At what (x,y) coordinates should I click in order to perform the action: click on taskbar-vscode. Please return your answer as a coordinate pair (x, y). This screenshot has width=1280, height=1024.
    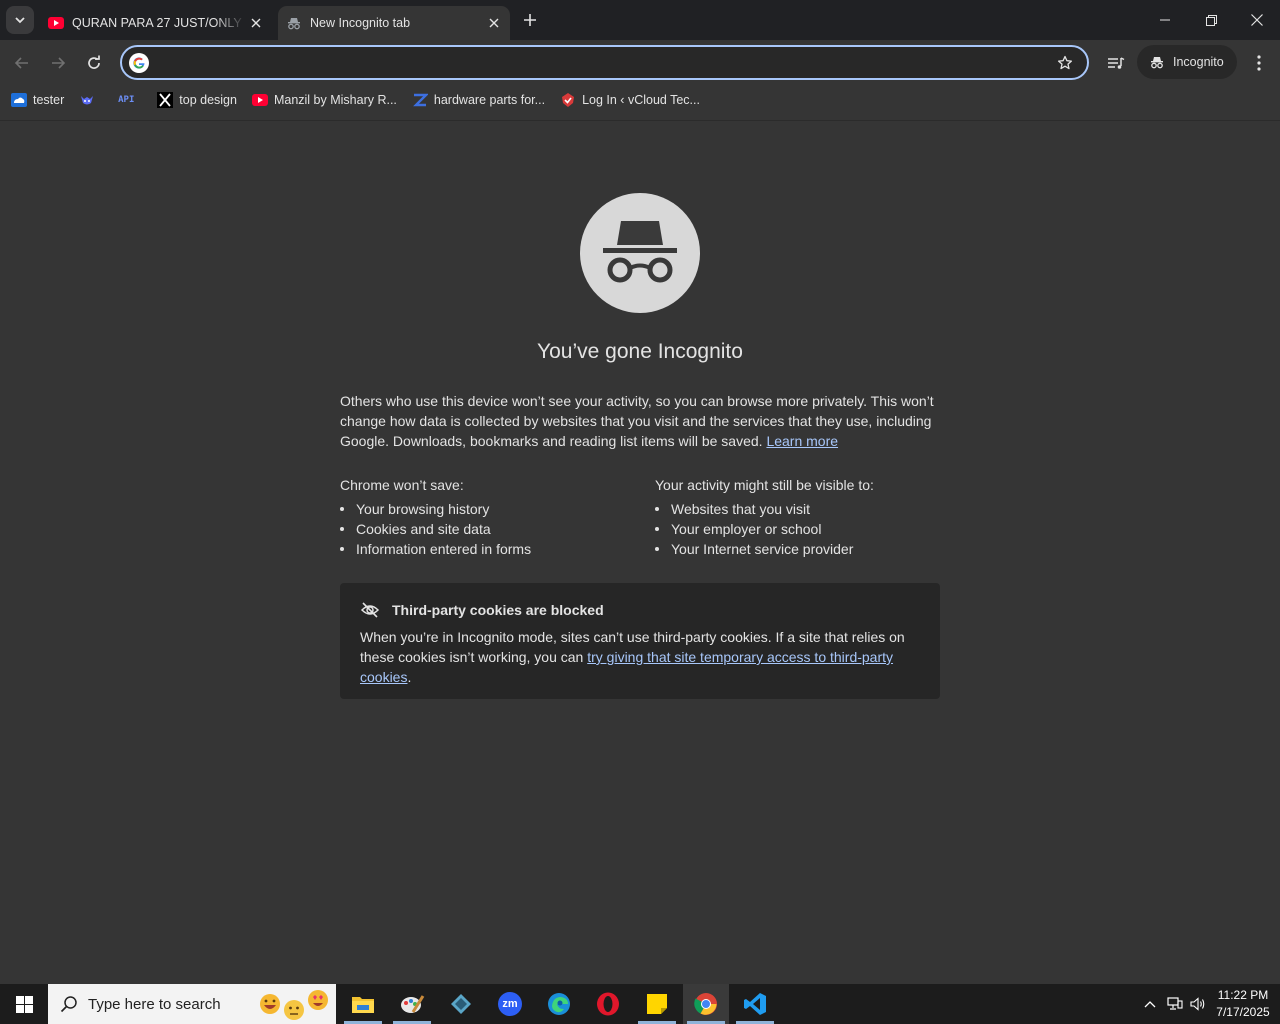
    Looking at the image, I should click on (755, 1004).